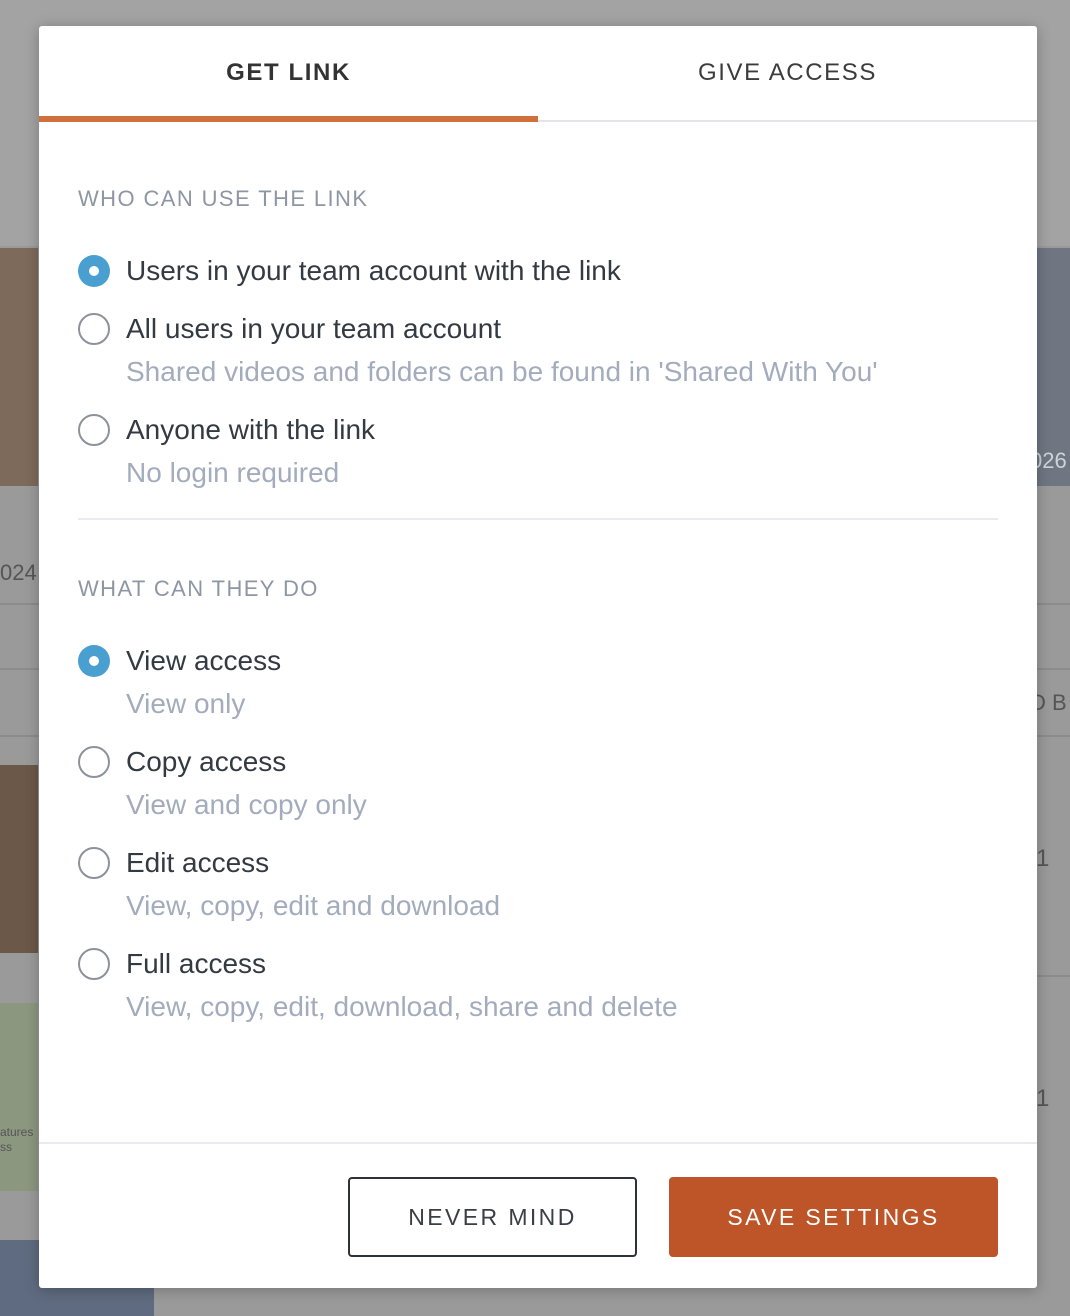 This screenshot has width=1070, height=1316. Describe the element at coordinates (251, 429) in the screenshot. I see `option-label: Anyone with the link` at that location.